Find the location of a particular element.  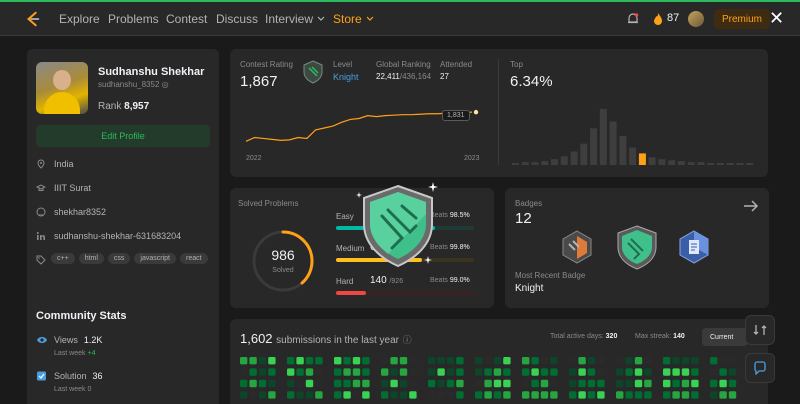

nav-interview: Interview is located at coordinates (295, 19).